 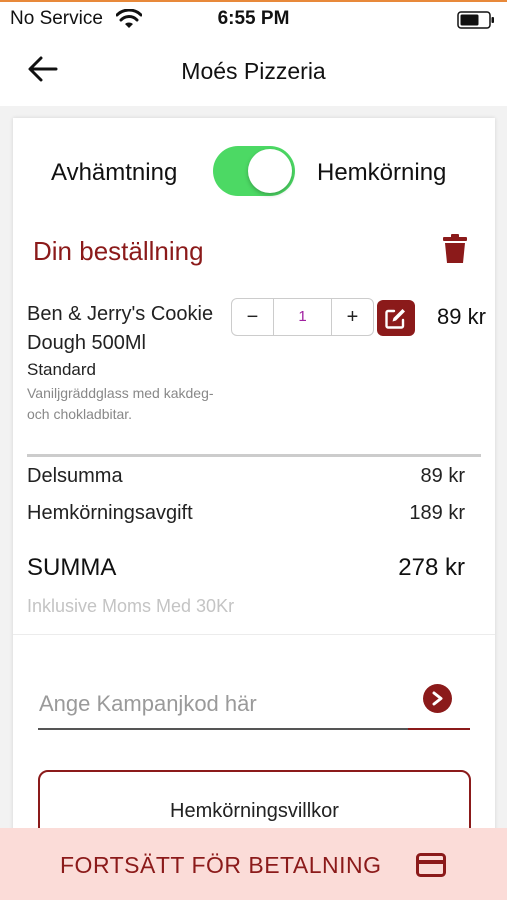 I want to click on nav-bar: Moés Pizzeria, so click(x=253, y=71).